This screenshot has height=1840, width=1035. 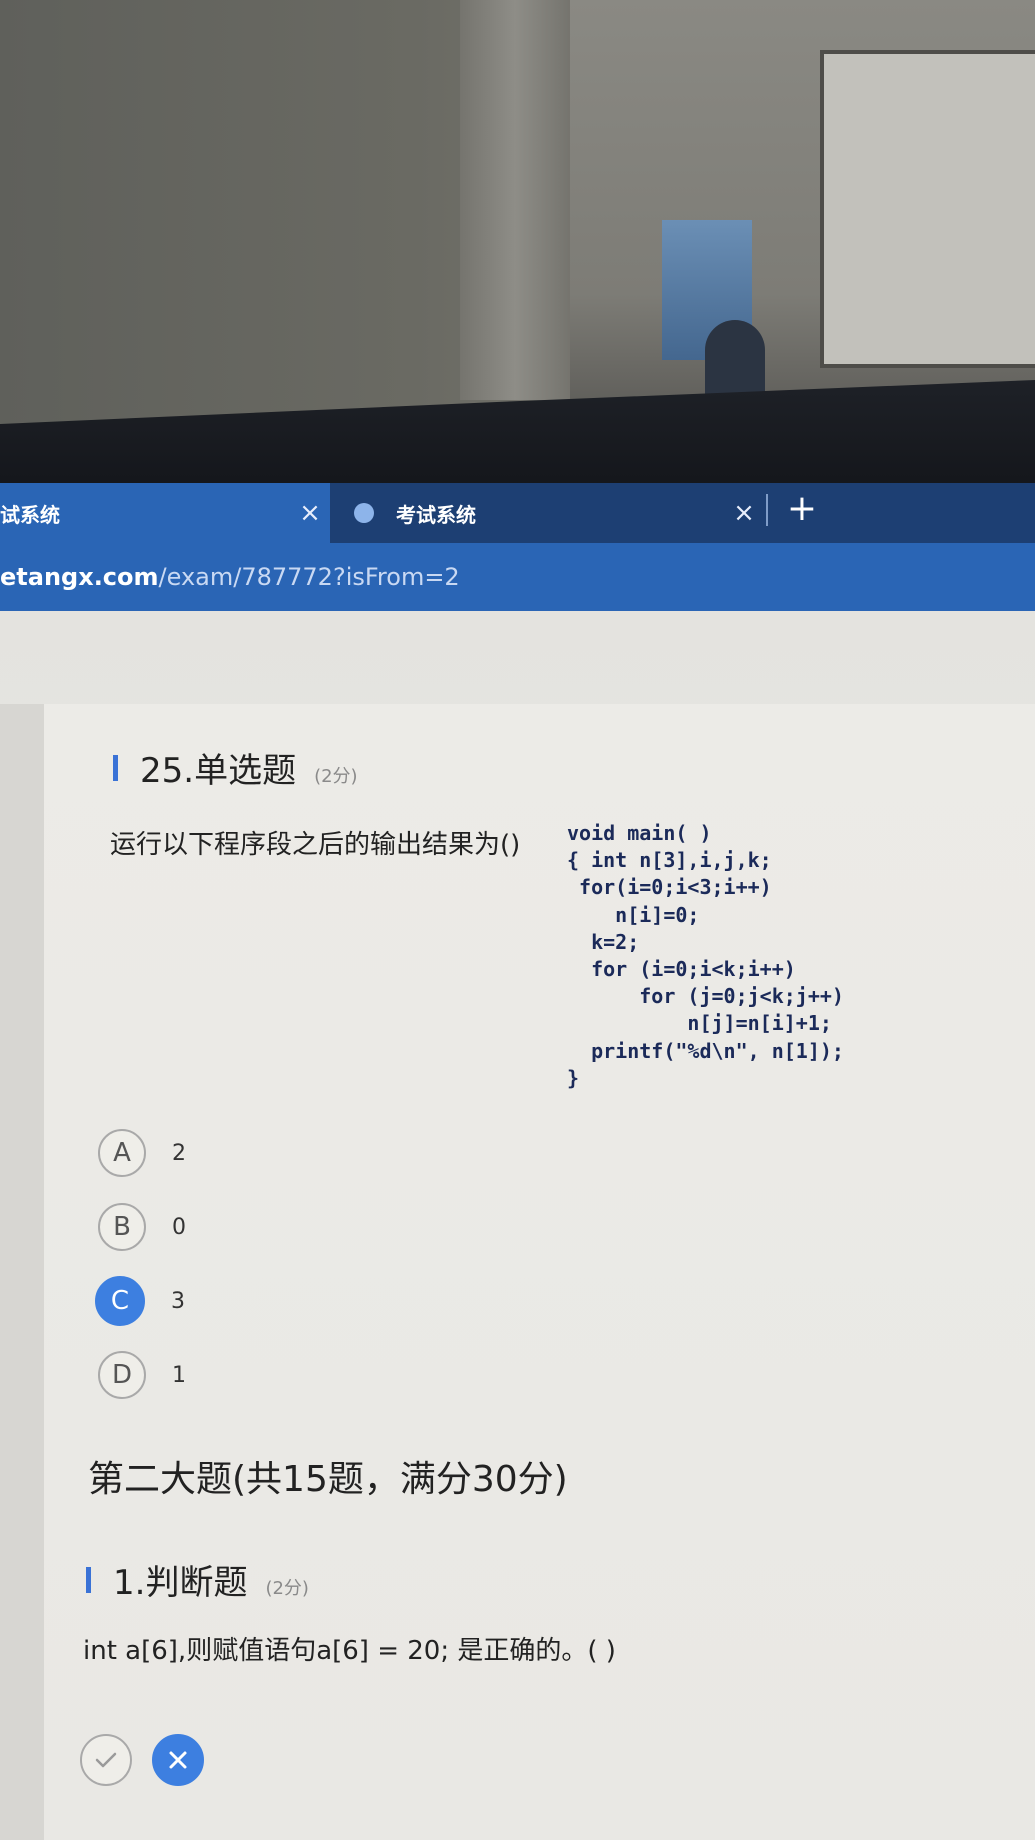 What do you see at coordinates (30, 514) in the screenshot?
I see `tab-title: 试系统` at bounding box center [30, 514].